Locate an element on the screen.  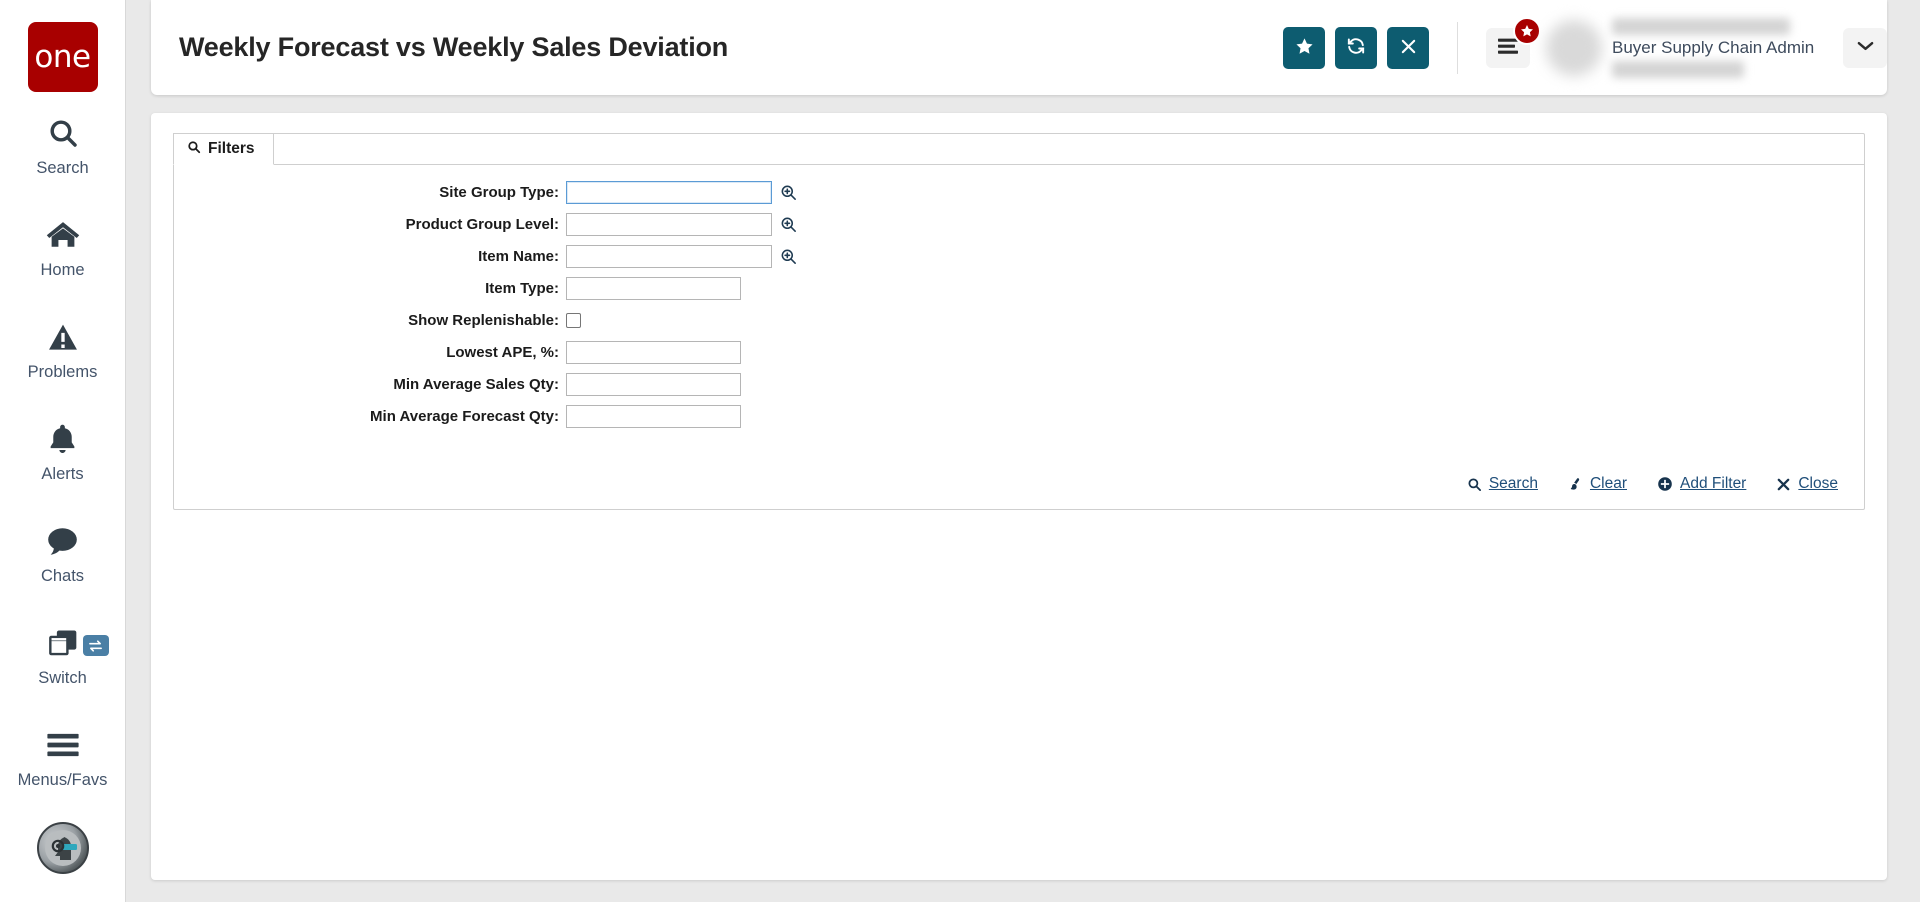
menu-star-badge is located at coordinates (1527, 30).